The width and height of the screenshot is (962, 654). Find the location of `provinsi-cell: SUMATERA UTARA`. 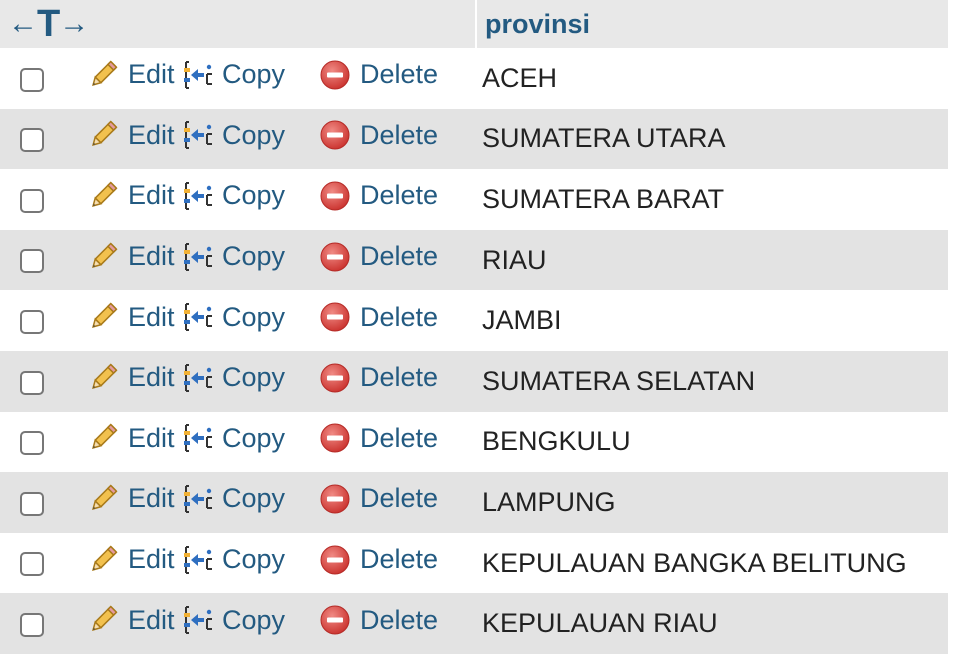

provinsi-cell: SUMATERA UTARA is located at coordinates (712, 139).